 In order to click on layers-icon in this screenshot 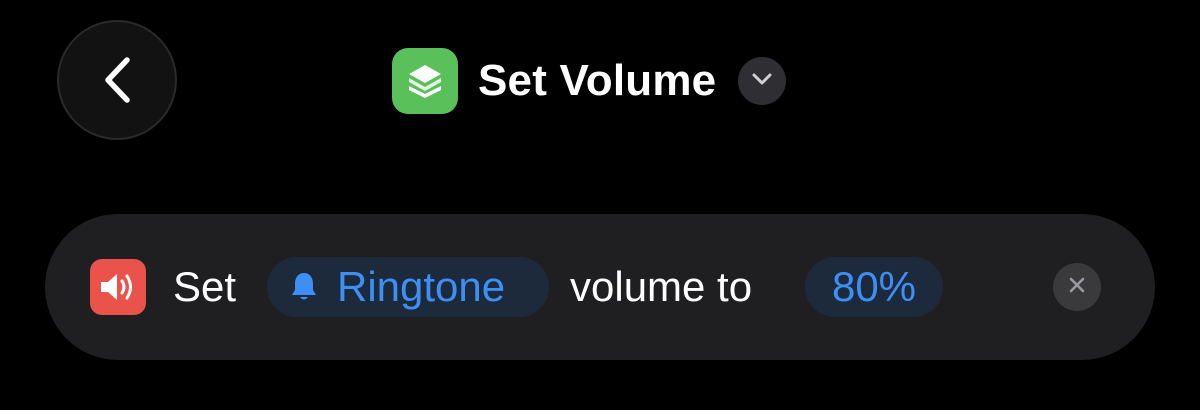, I will do `click(425, 81)`.